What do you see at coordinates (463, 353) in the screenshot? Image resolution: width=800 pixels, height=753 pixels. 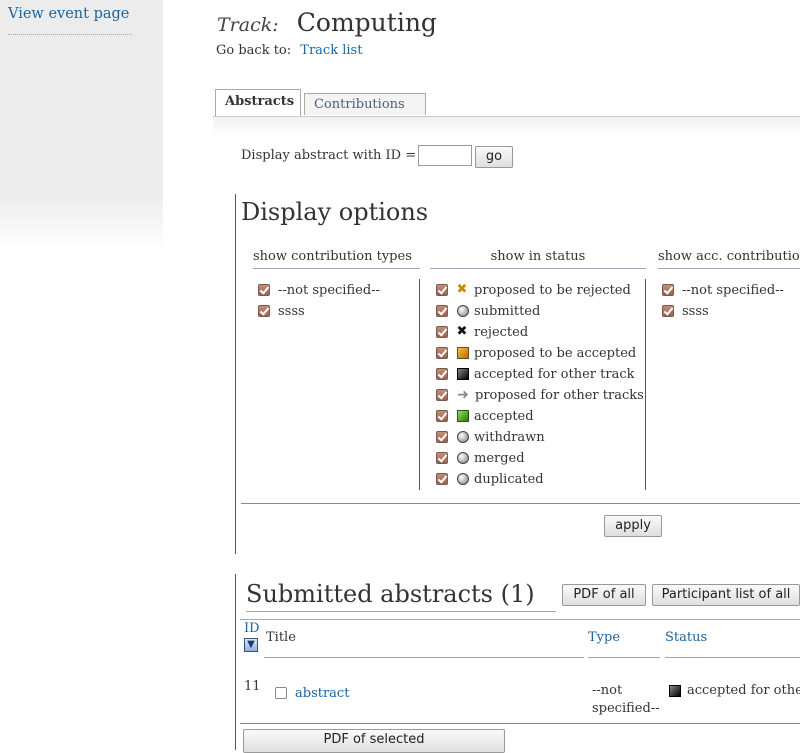 I see `orange-square-icon` at bounding box center [463, 353].